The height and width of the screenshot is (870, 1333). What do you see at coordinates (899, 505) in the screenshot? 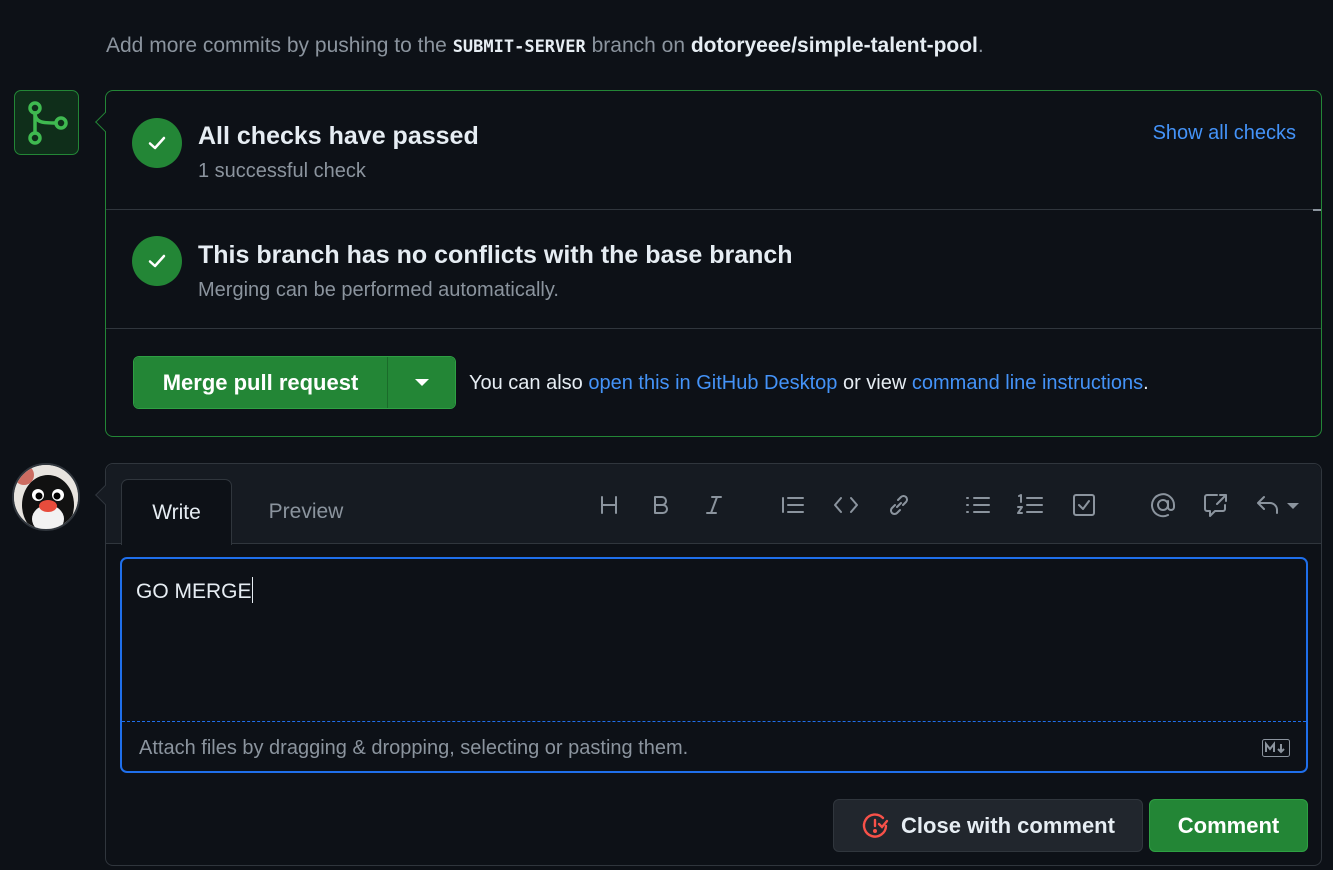
I see `link-icon` at bounding box center [899, 505].